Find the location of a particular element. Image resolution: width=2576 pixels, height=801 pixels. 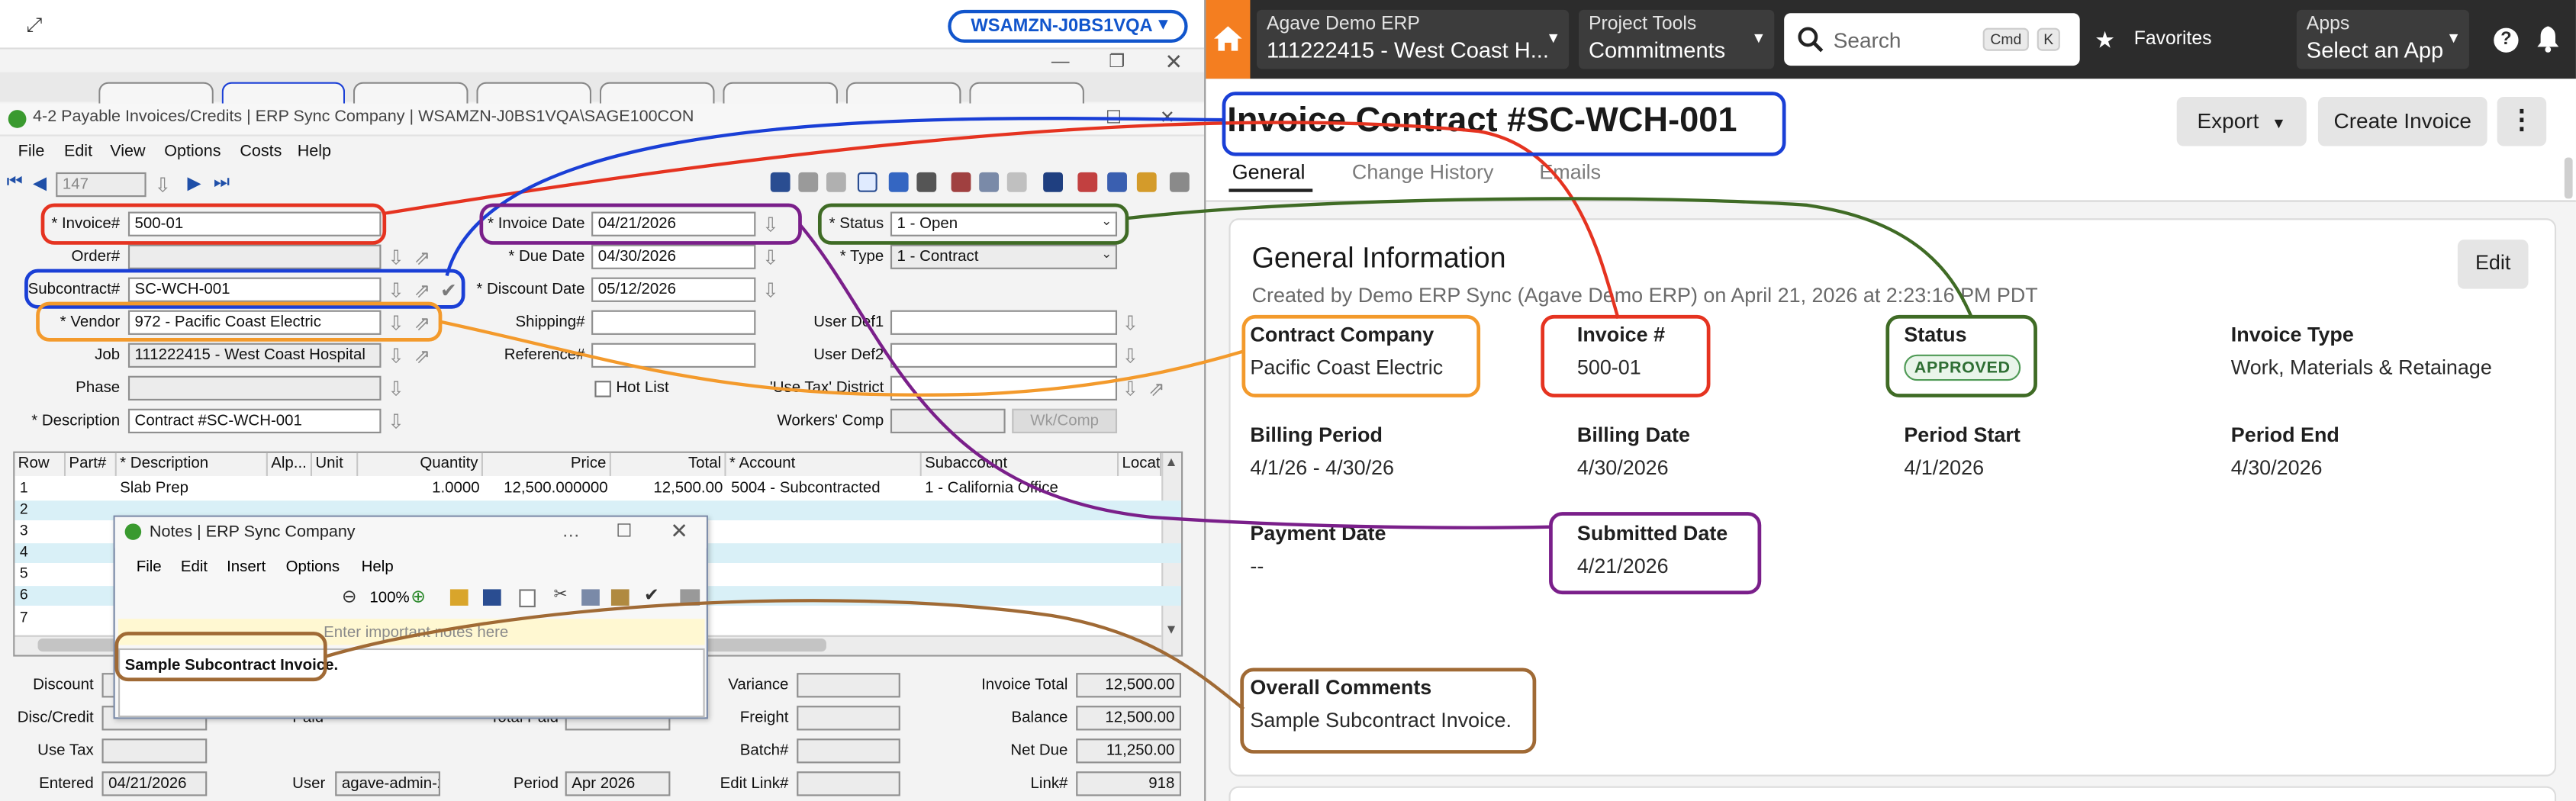

copy-icon is located at coordinates (989, 182).